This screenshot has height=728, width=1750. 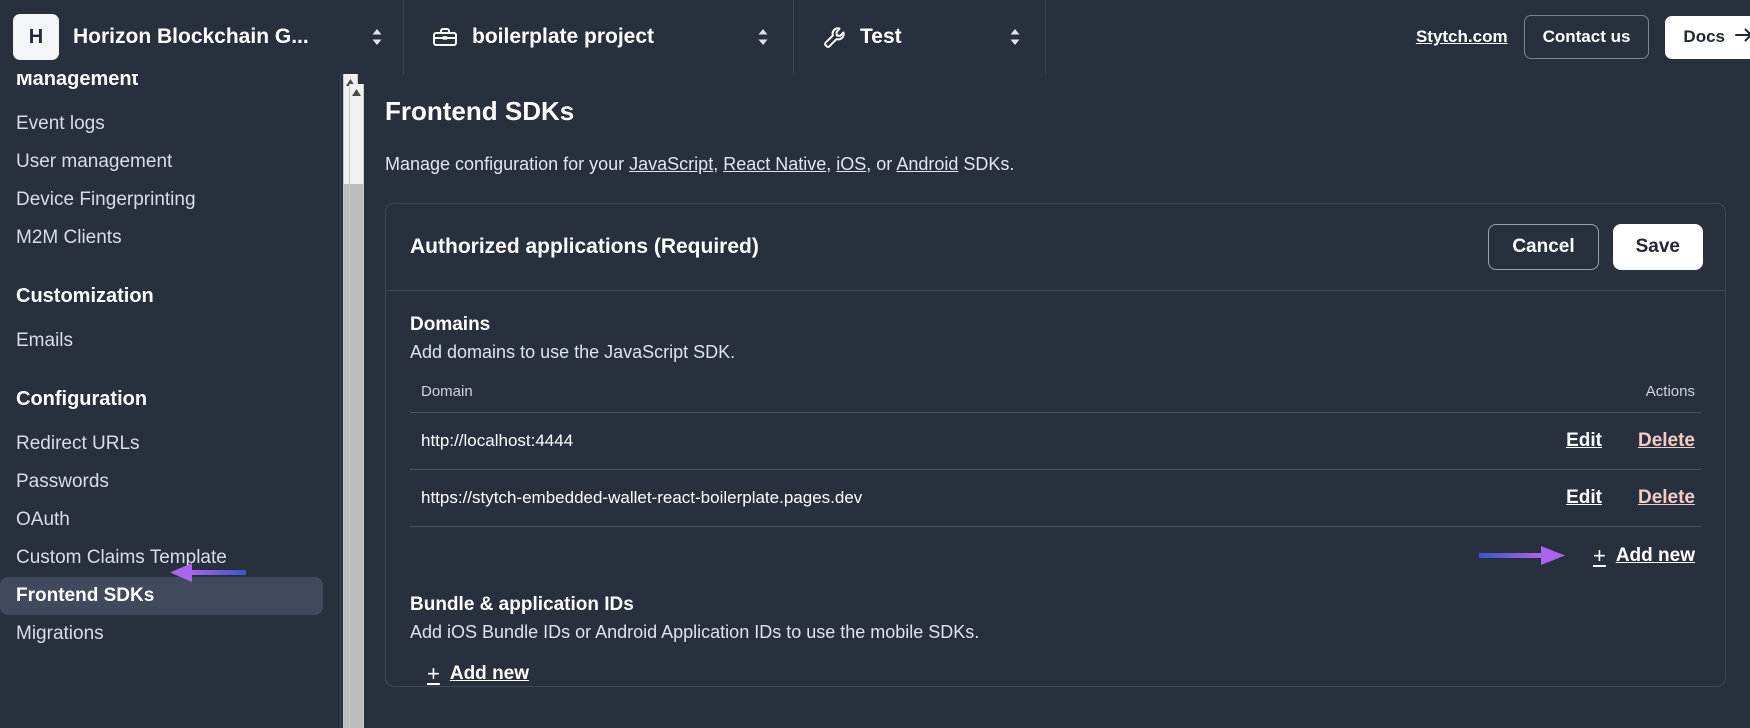 I want to click on sidebar-item-user-management: User management, so click(x=161, y=162).